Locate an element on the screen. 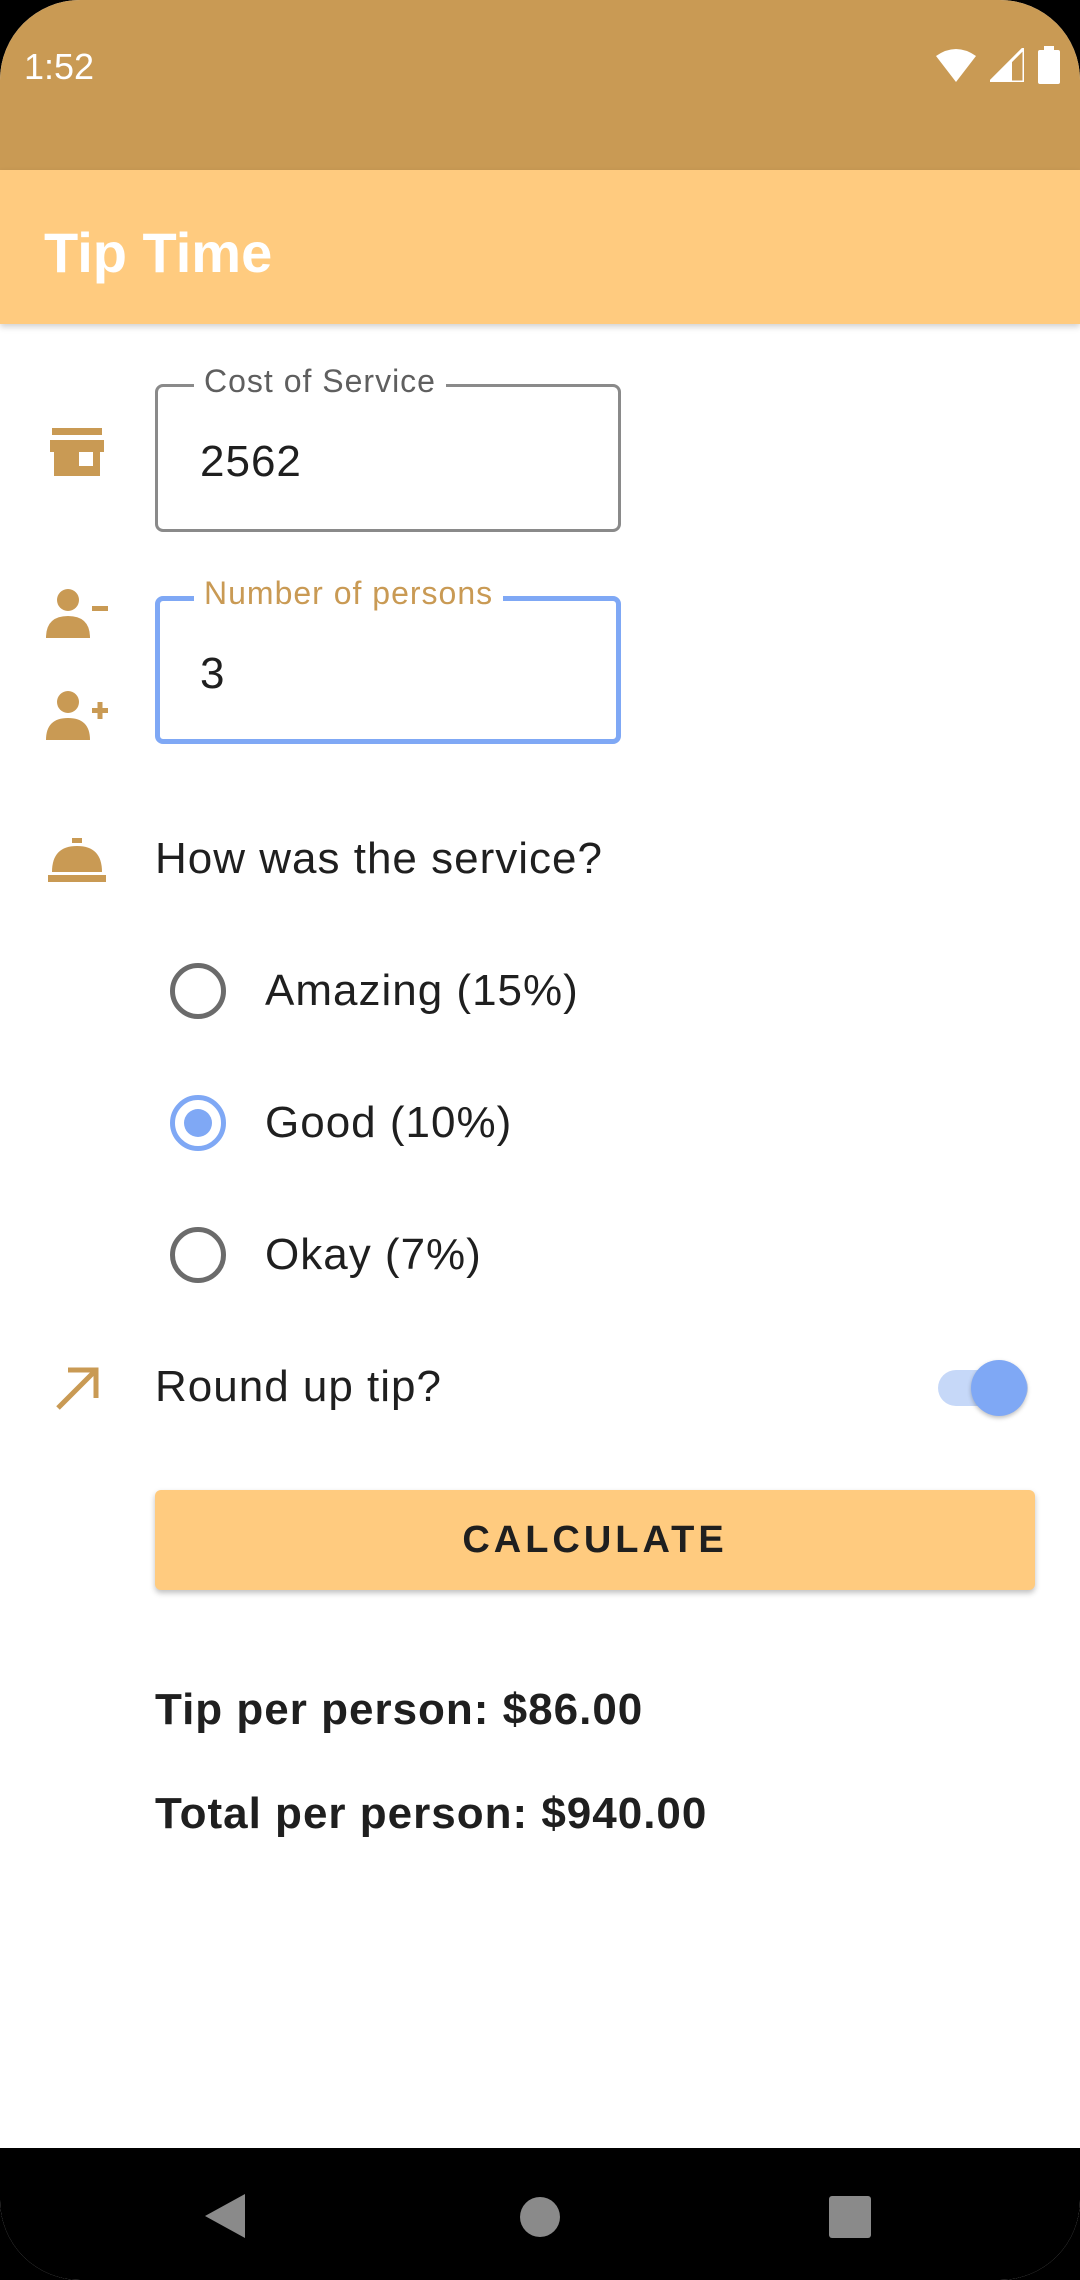  number-of-persons-field: Number of persons 3 is located at coordinates (388, 659).